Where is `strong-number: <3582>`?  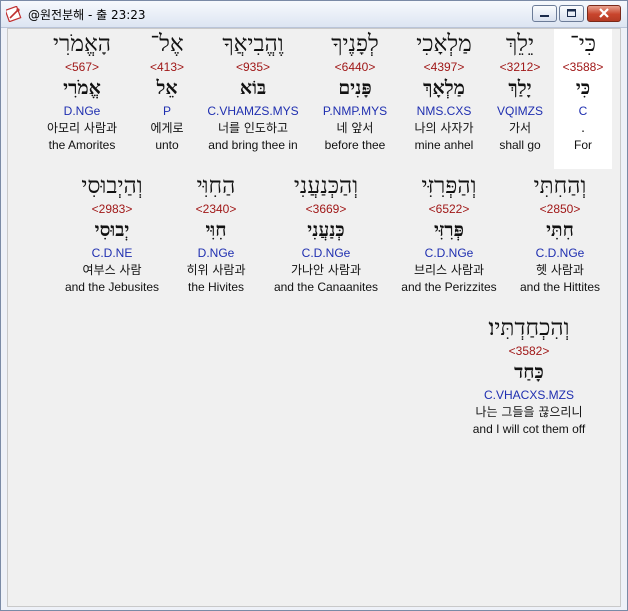
strong-number: <3582> is located at coordinates (529, 351).